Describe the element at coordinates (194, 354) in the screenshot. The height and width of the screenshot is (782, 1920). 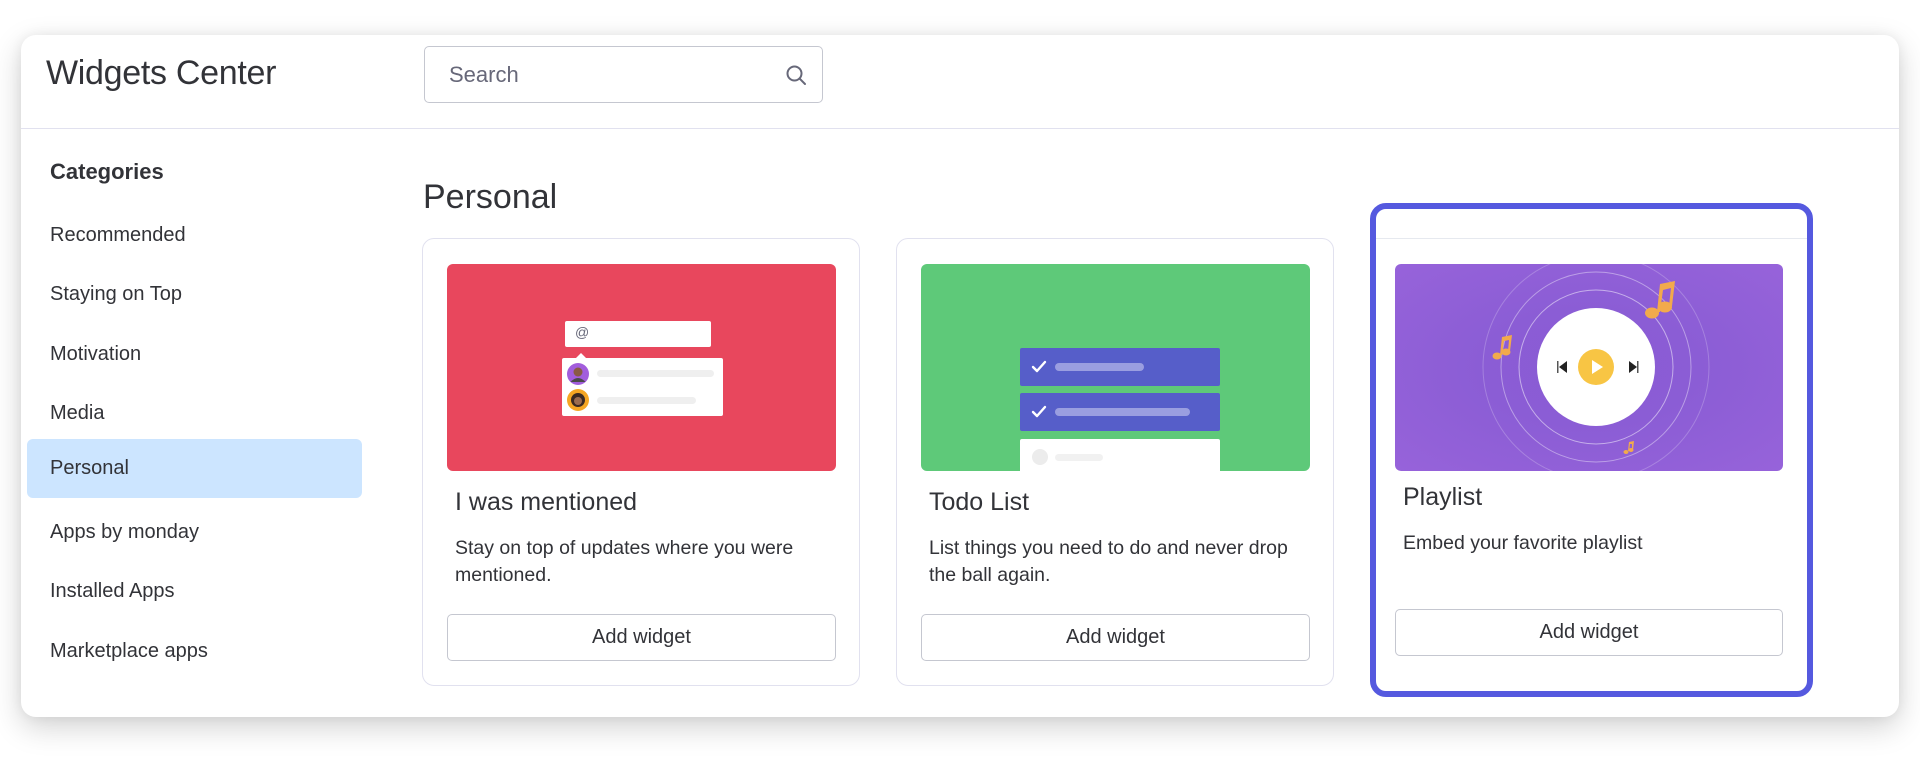
I see `category-motivation: Motivation` at that location.